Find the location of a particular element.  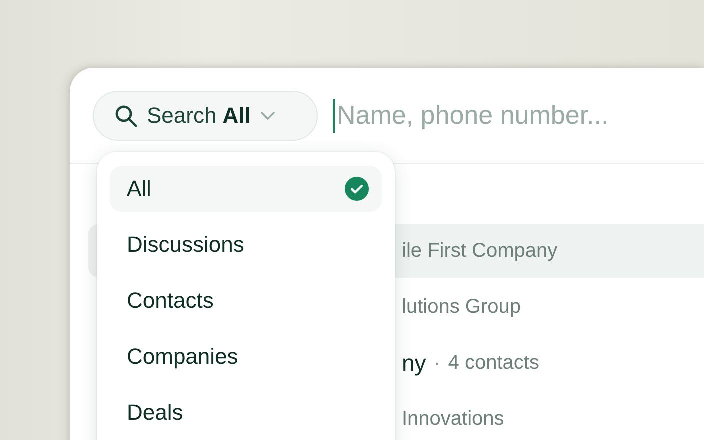

search-scope-button: Search All is located at coordinates (205, 115).